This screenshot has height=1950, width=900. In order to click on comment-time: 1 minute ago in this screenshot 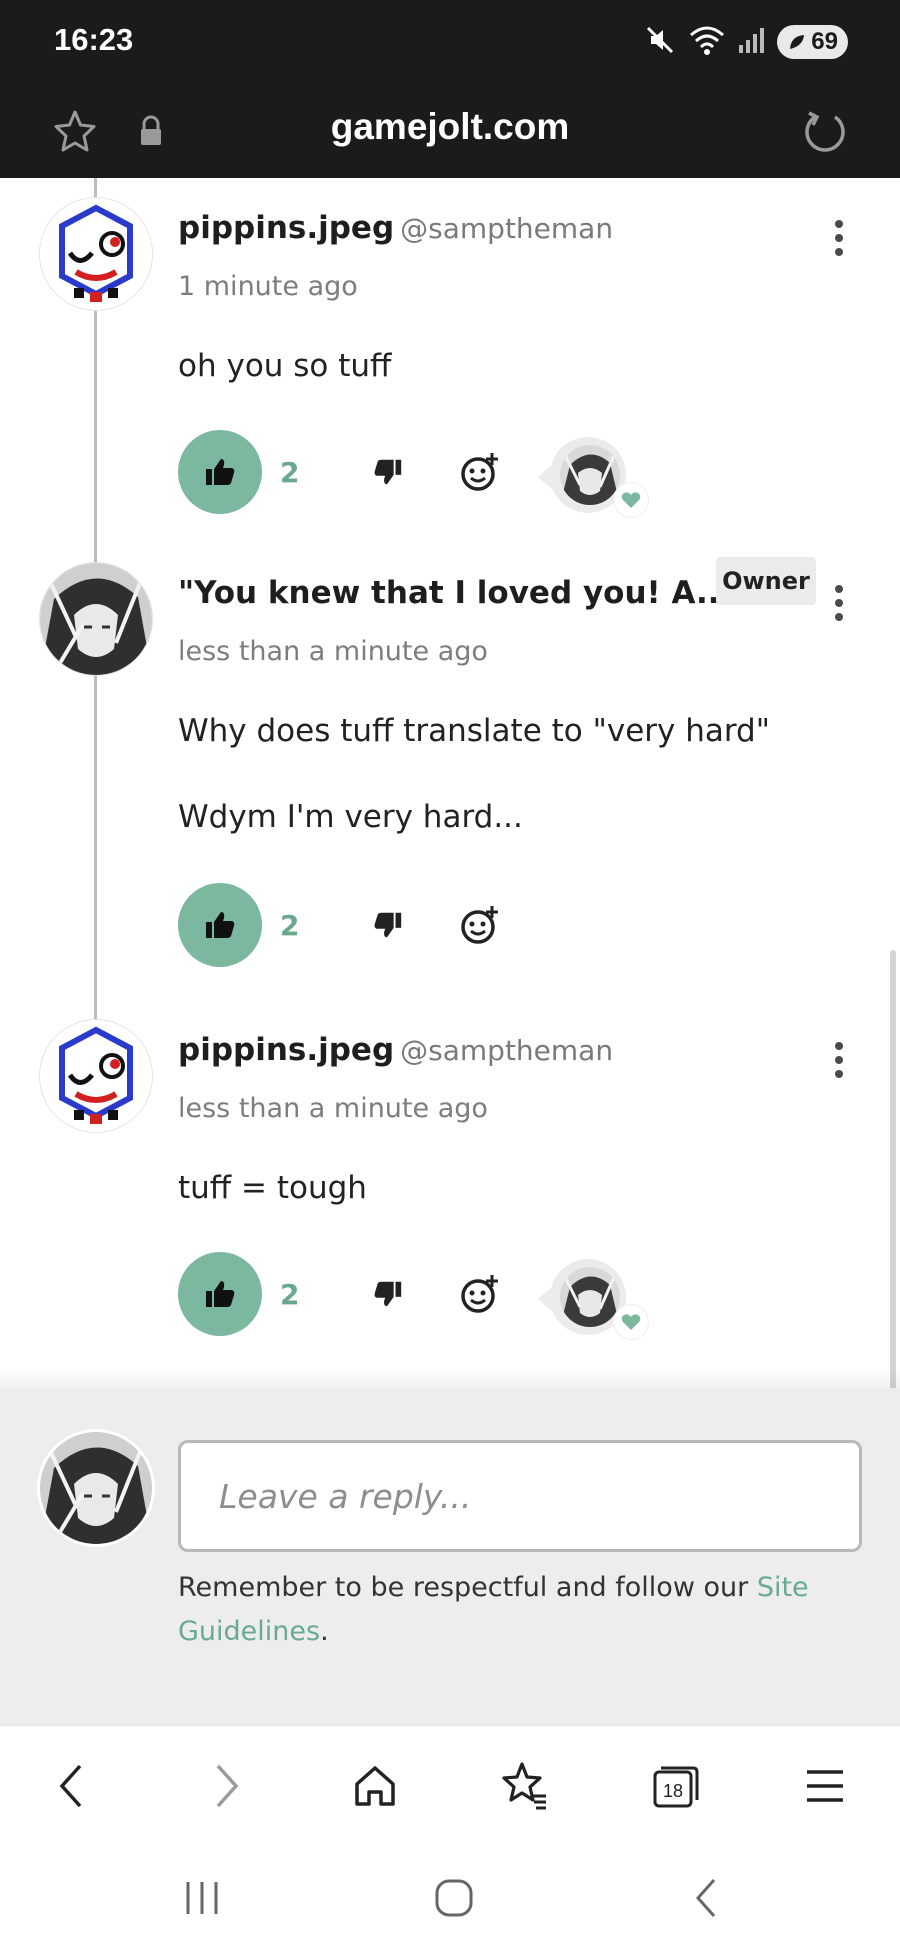, I will do `click(268, 286)`.